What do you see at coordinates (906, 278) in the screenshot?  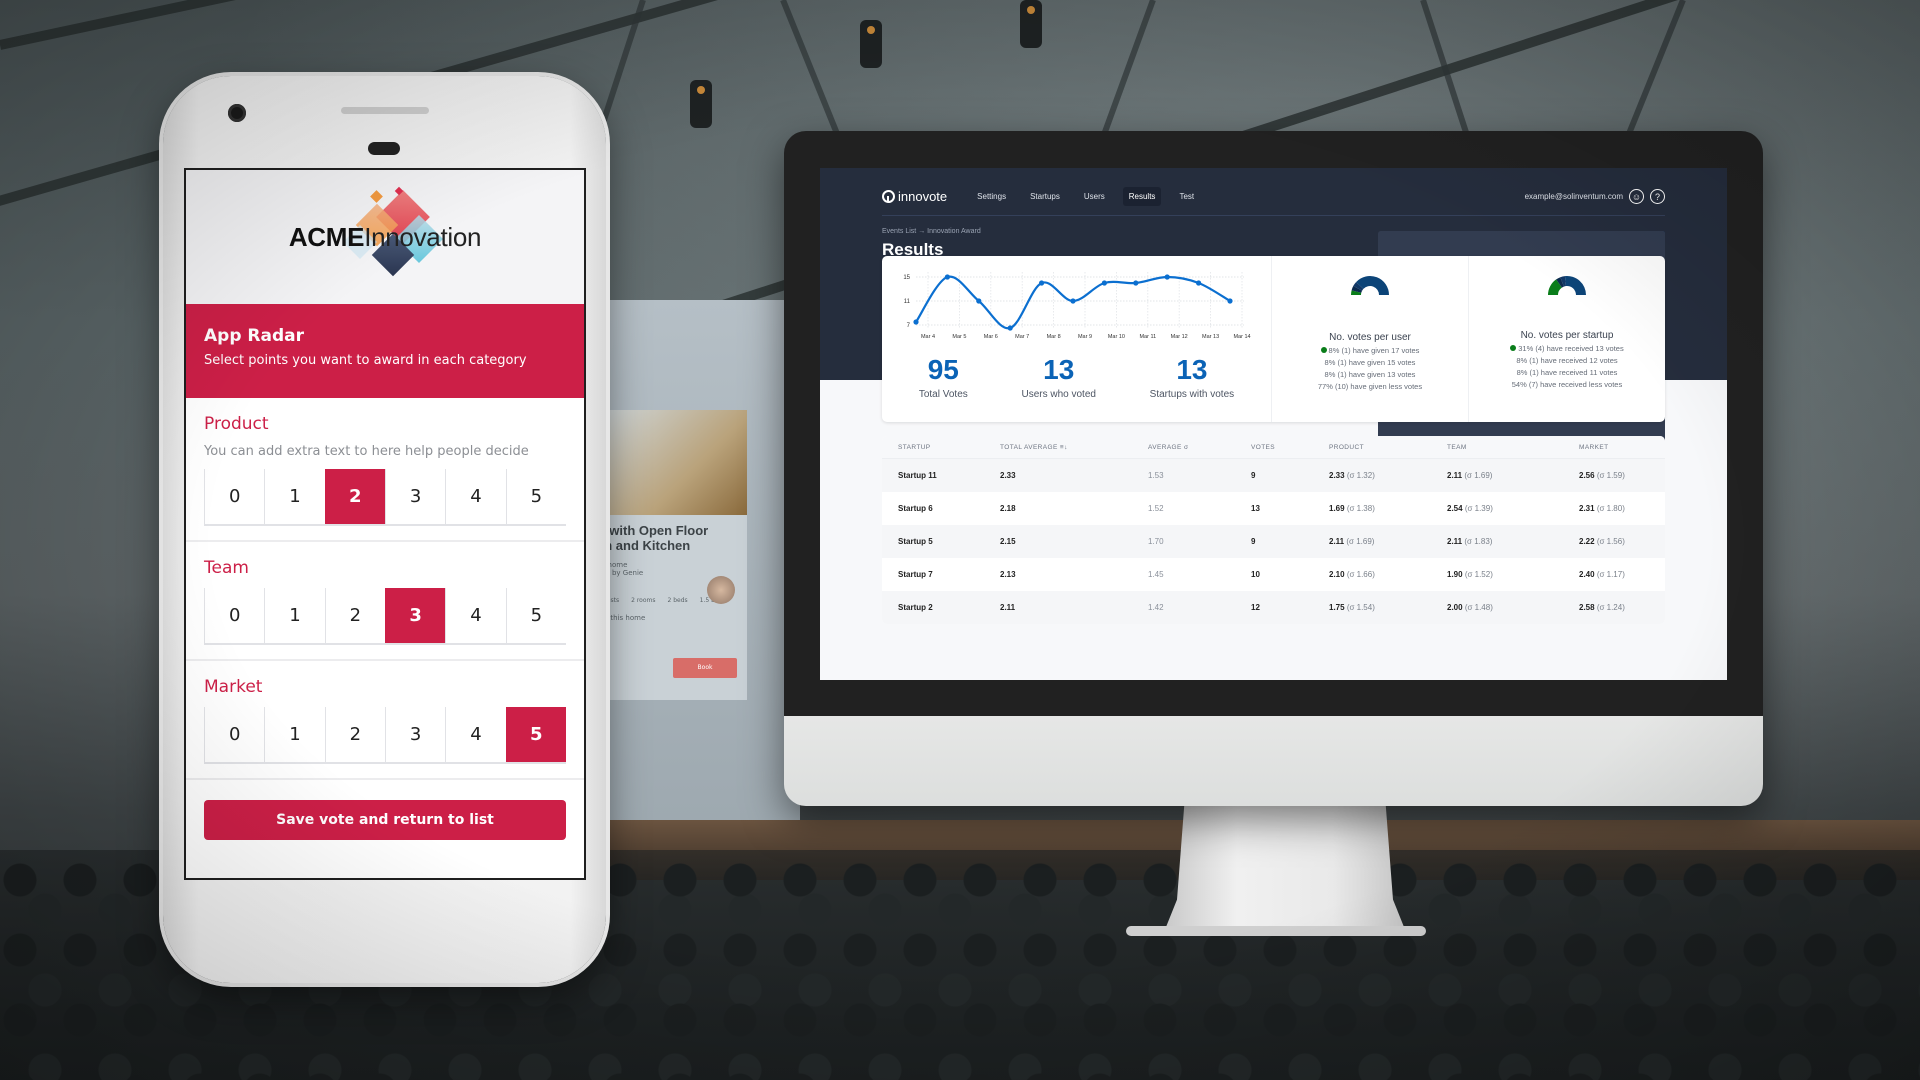 I see `y-tick-label: 15` at bounding box center [906, 278].